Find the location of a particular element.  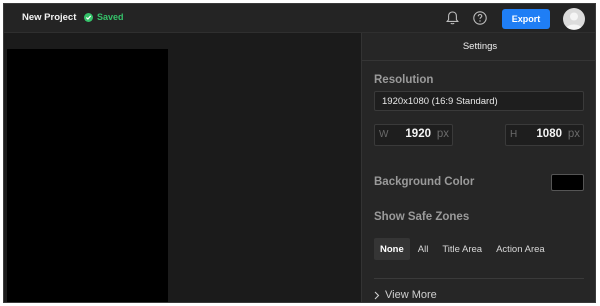

export-button: Export is located at coordinates (526, 19).